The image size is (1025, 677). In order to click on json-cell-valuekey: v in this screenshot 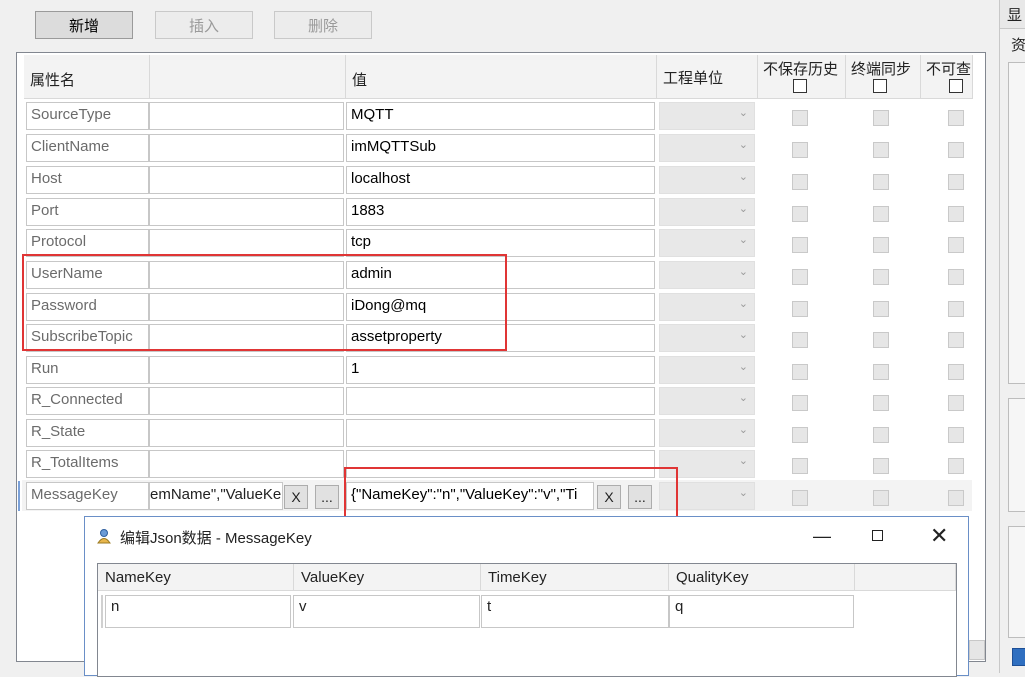, I will do `click(386, 611)`.